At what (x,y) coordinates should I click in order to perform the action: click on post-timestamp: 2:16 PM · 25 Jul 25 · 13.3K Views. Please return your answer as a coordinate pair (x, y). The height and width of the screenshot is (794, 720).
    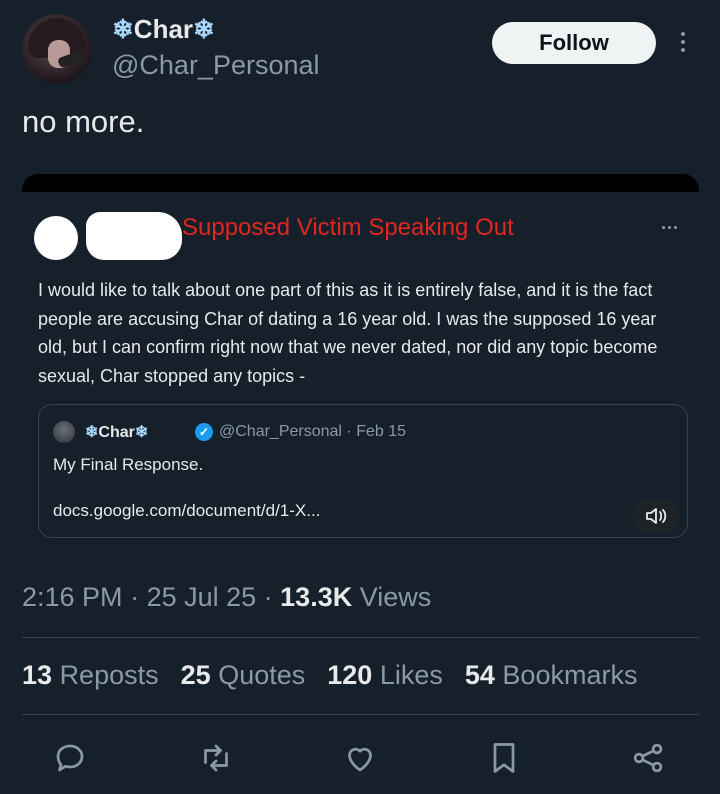
    Looking at the image, I should click on (227, 597).